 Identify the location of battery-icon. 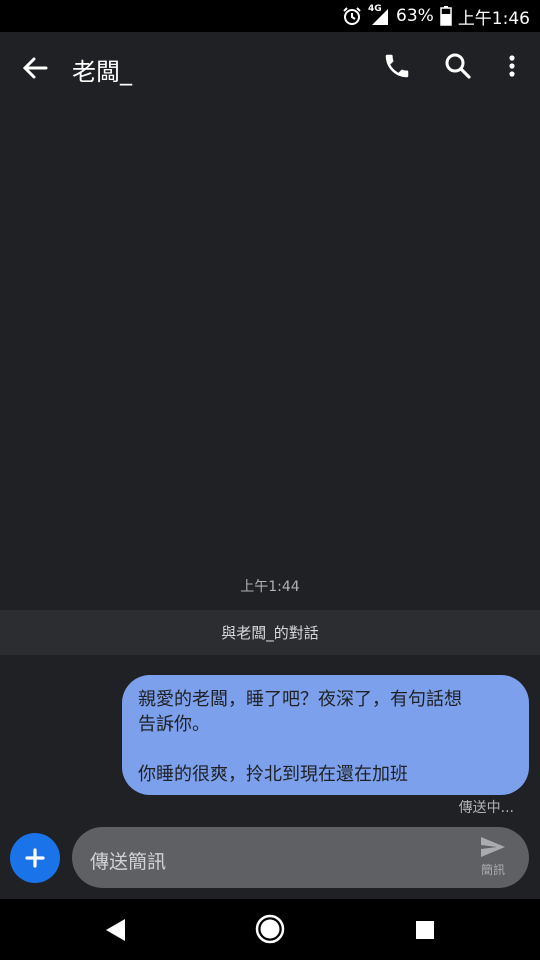
(446, 16).